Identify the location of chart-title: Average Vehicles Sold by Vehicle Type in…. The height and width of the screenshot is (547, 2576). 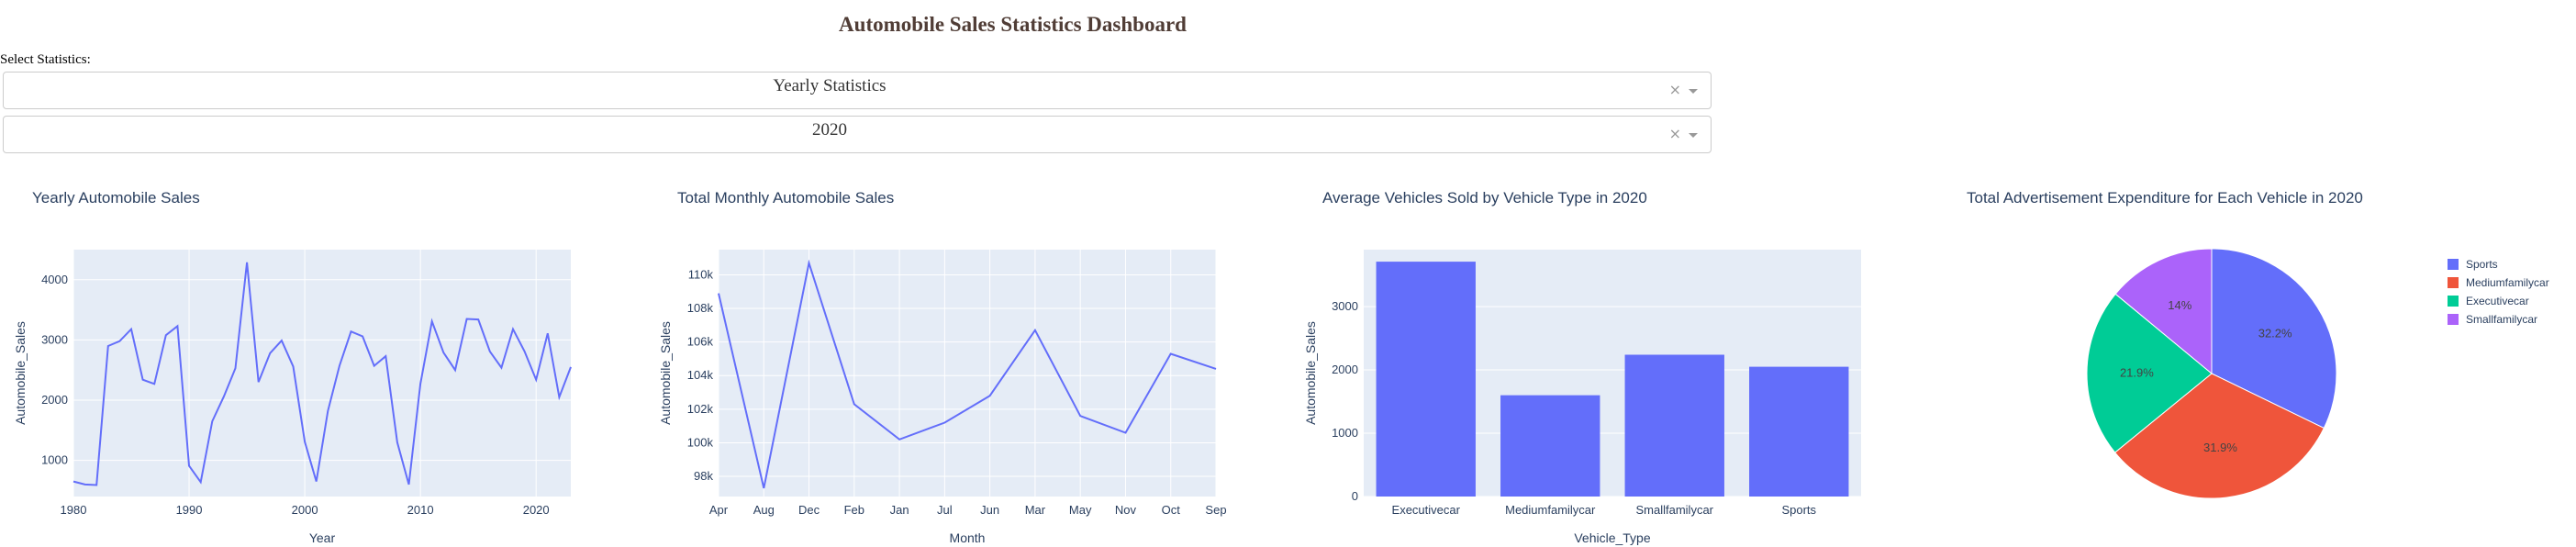
(1484, 198).